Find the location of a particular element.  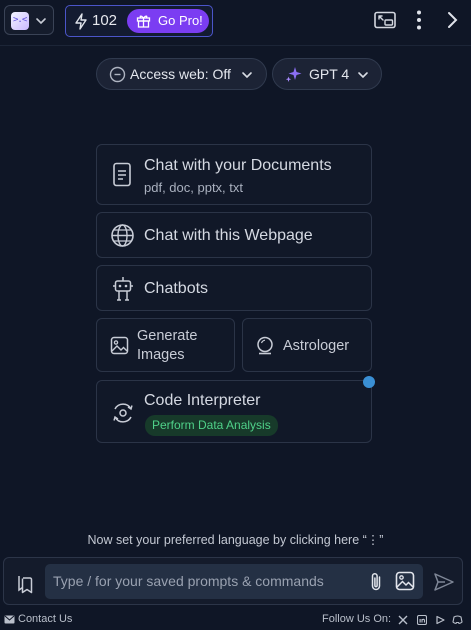

go-pro-label: Go Pro! is located at coordinates (180, 20).